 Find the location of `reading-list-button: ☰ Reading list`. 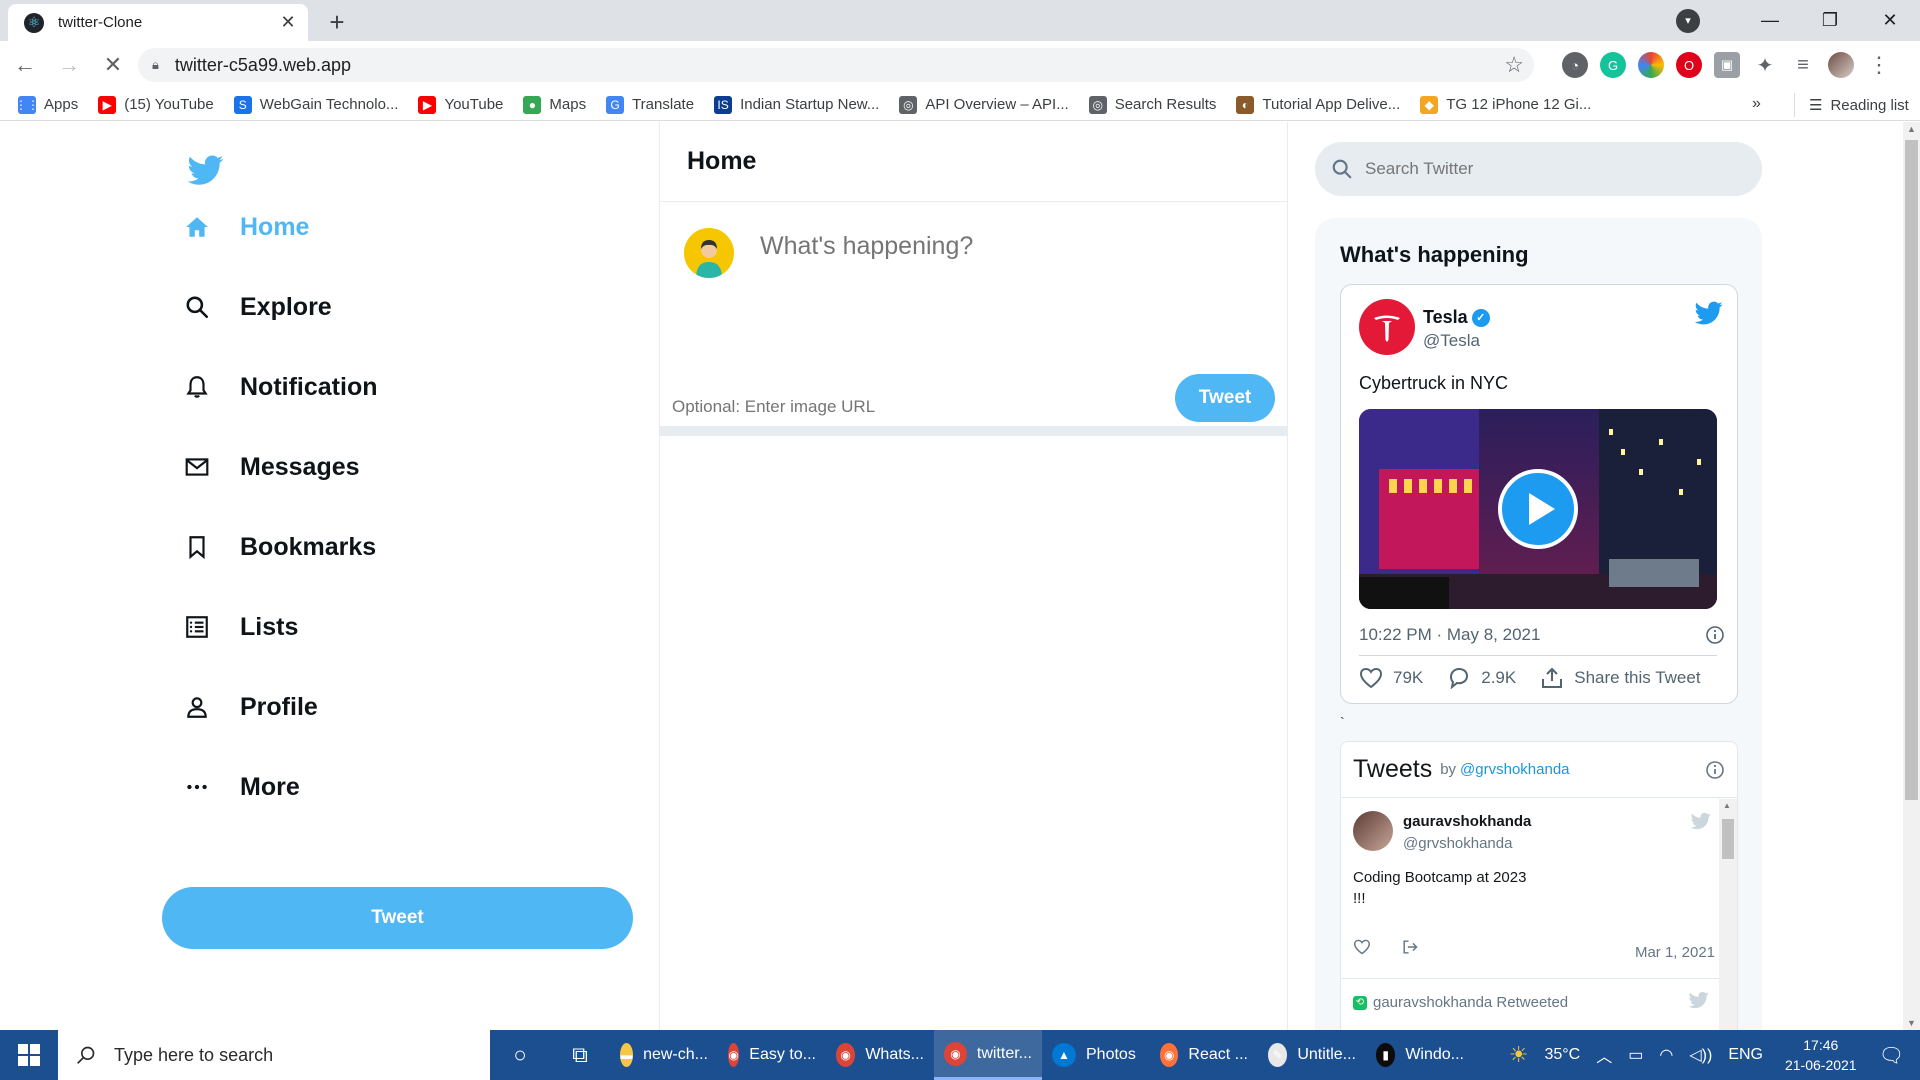

reading-list-button: ☰ Reading list is located at coordinates (1851, 105).